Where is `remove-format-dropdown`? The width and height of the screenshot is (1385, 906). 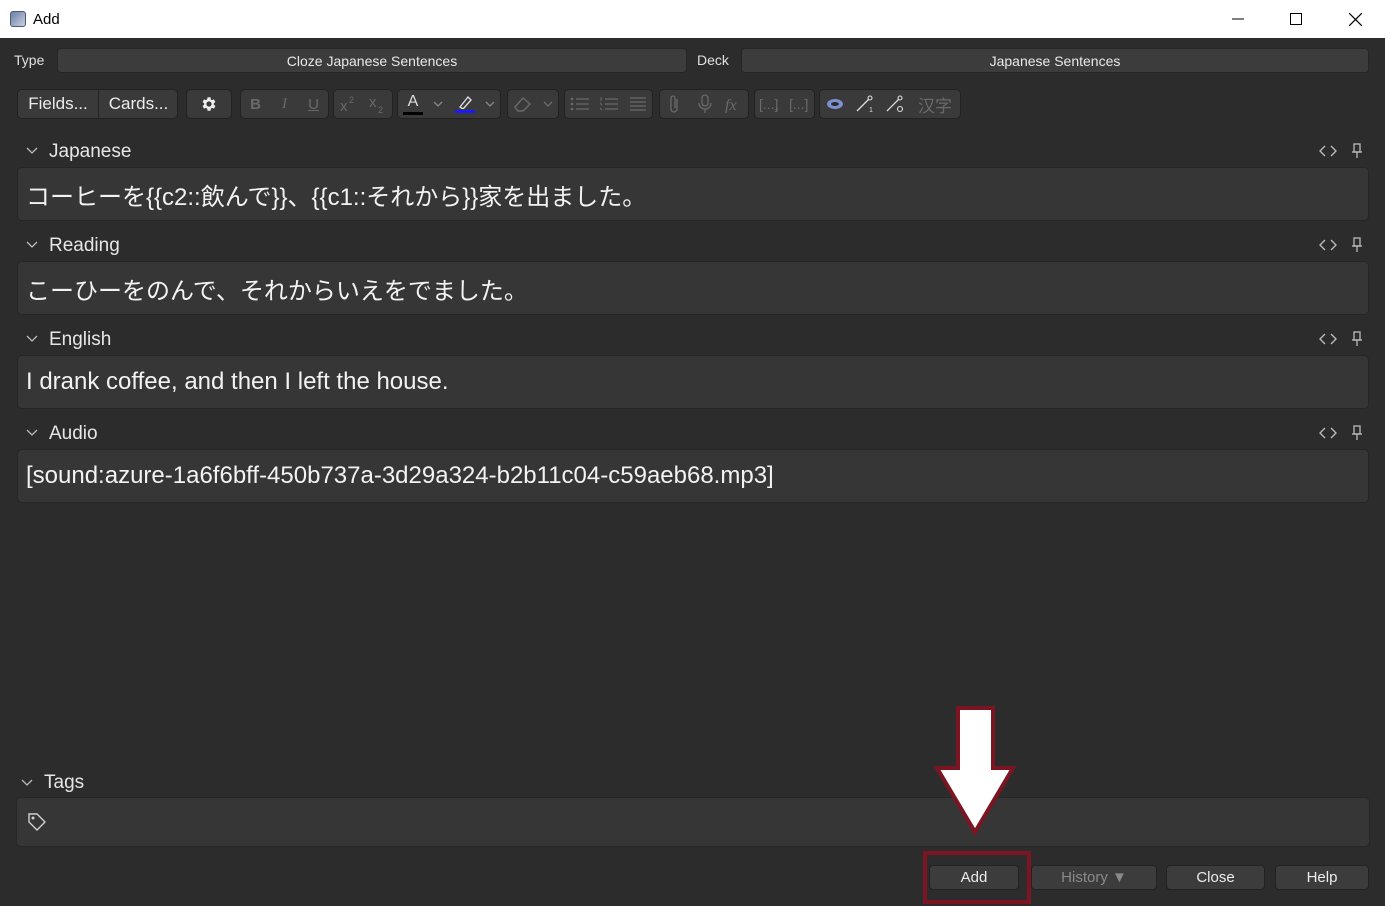
remove-format-dropdown is located at coordinates (548, 104).